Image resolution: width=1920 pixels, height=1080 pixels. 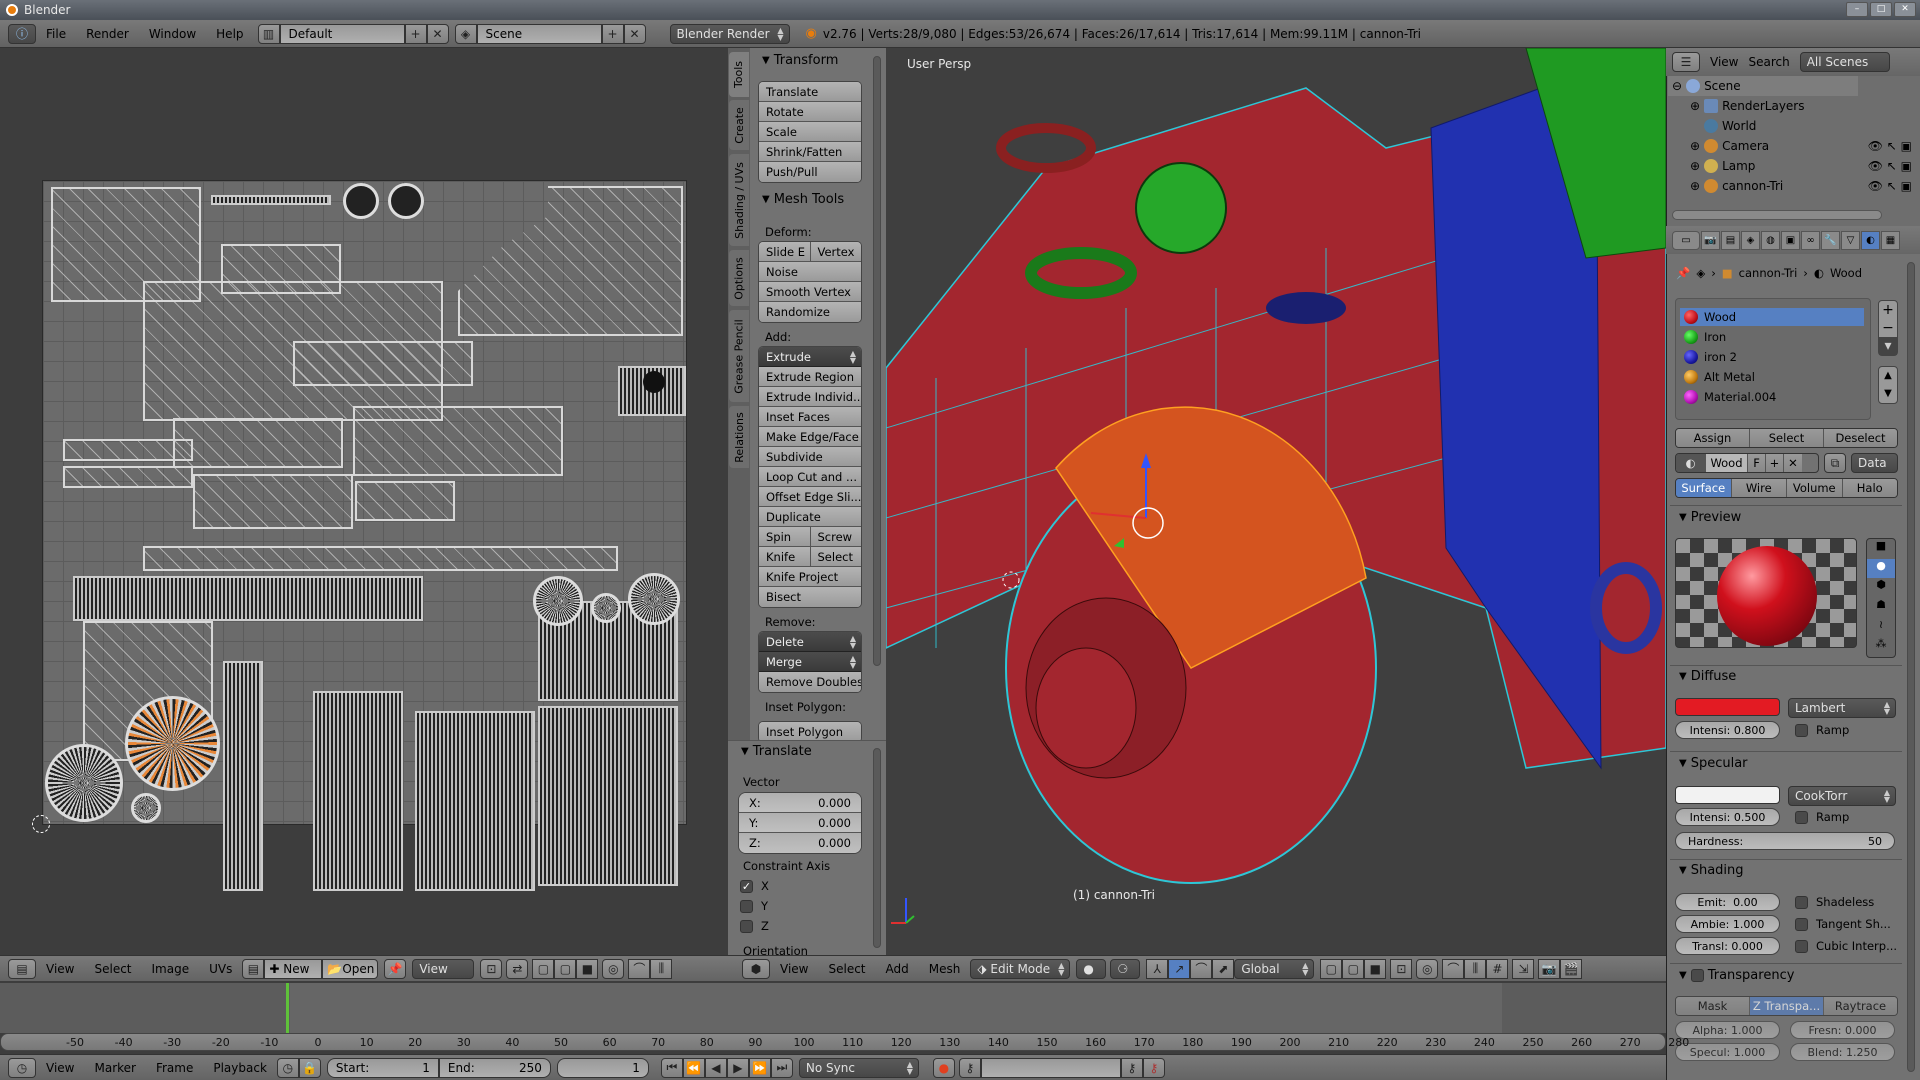 What do you see at coordinates (810, 662) in the screenshot?
I see `merge-dropdown: Merge ▲ ▼` at bounding box center [810, 662].